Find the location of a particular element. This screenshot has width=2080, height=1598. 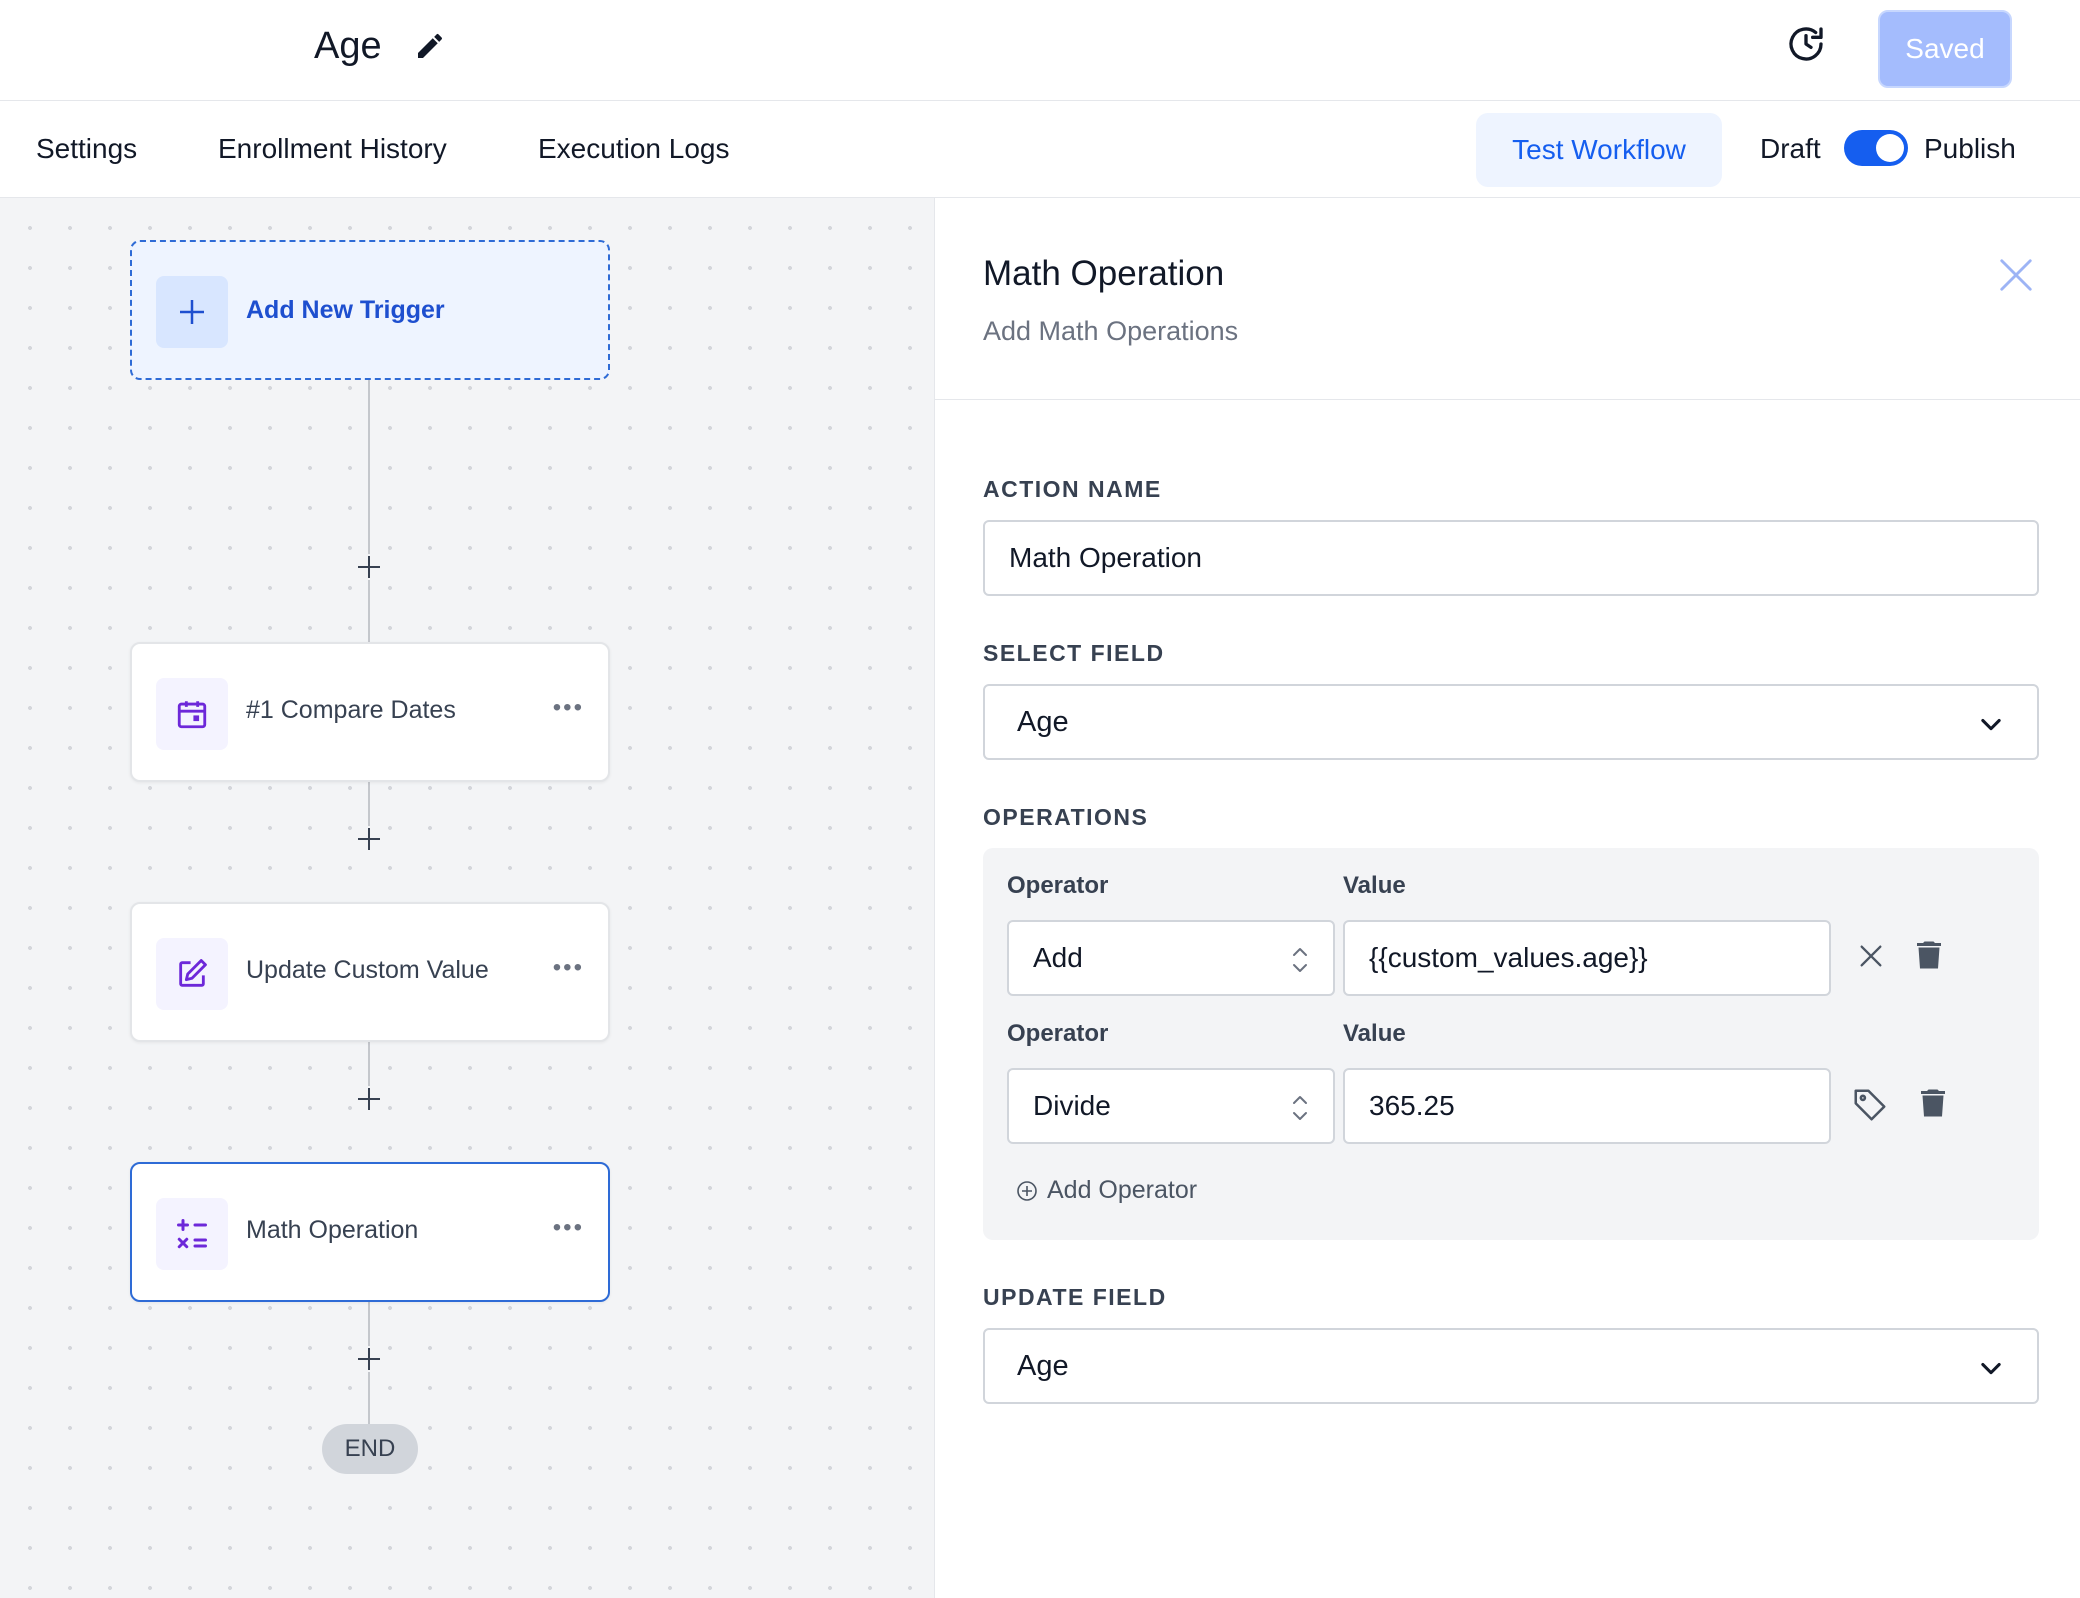

workflow-title: Age is located at coordinates (348, 46).